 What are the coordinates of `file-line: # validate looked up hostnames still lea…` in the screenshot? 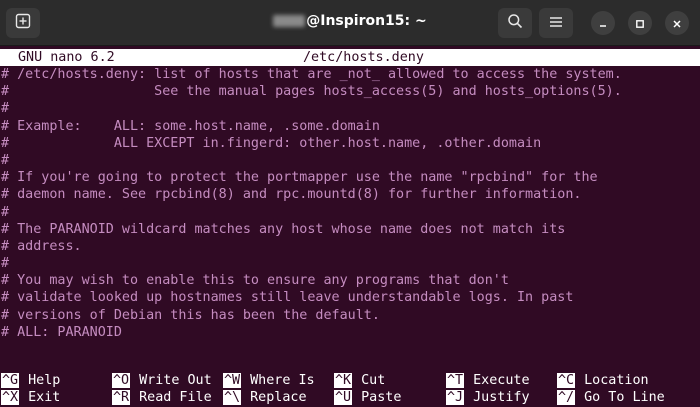 It's located at (287, 298).